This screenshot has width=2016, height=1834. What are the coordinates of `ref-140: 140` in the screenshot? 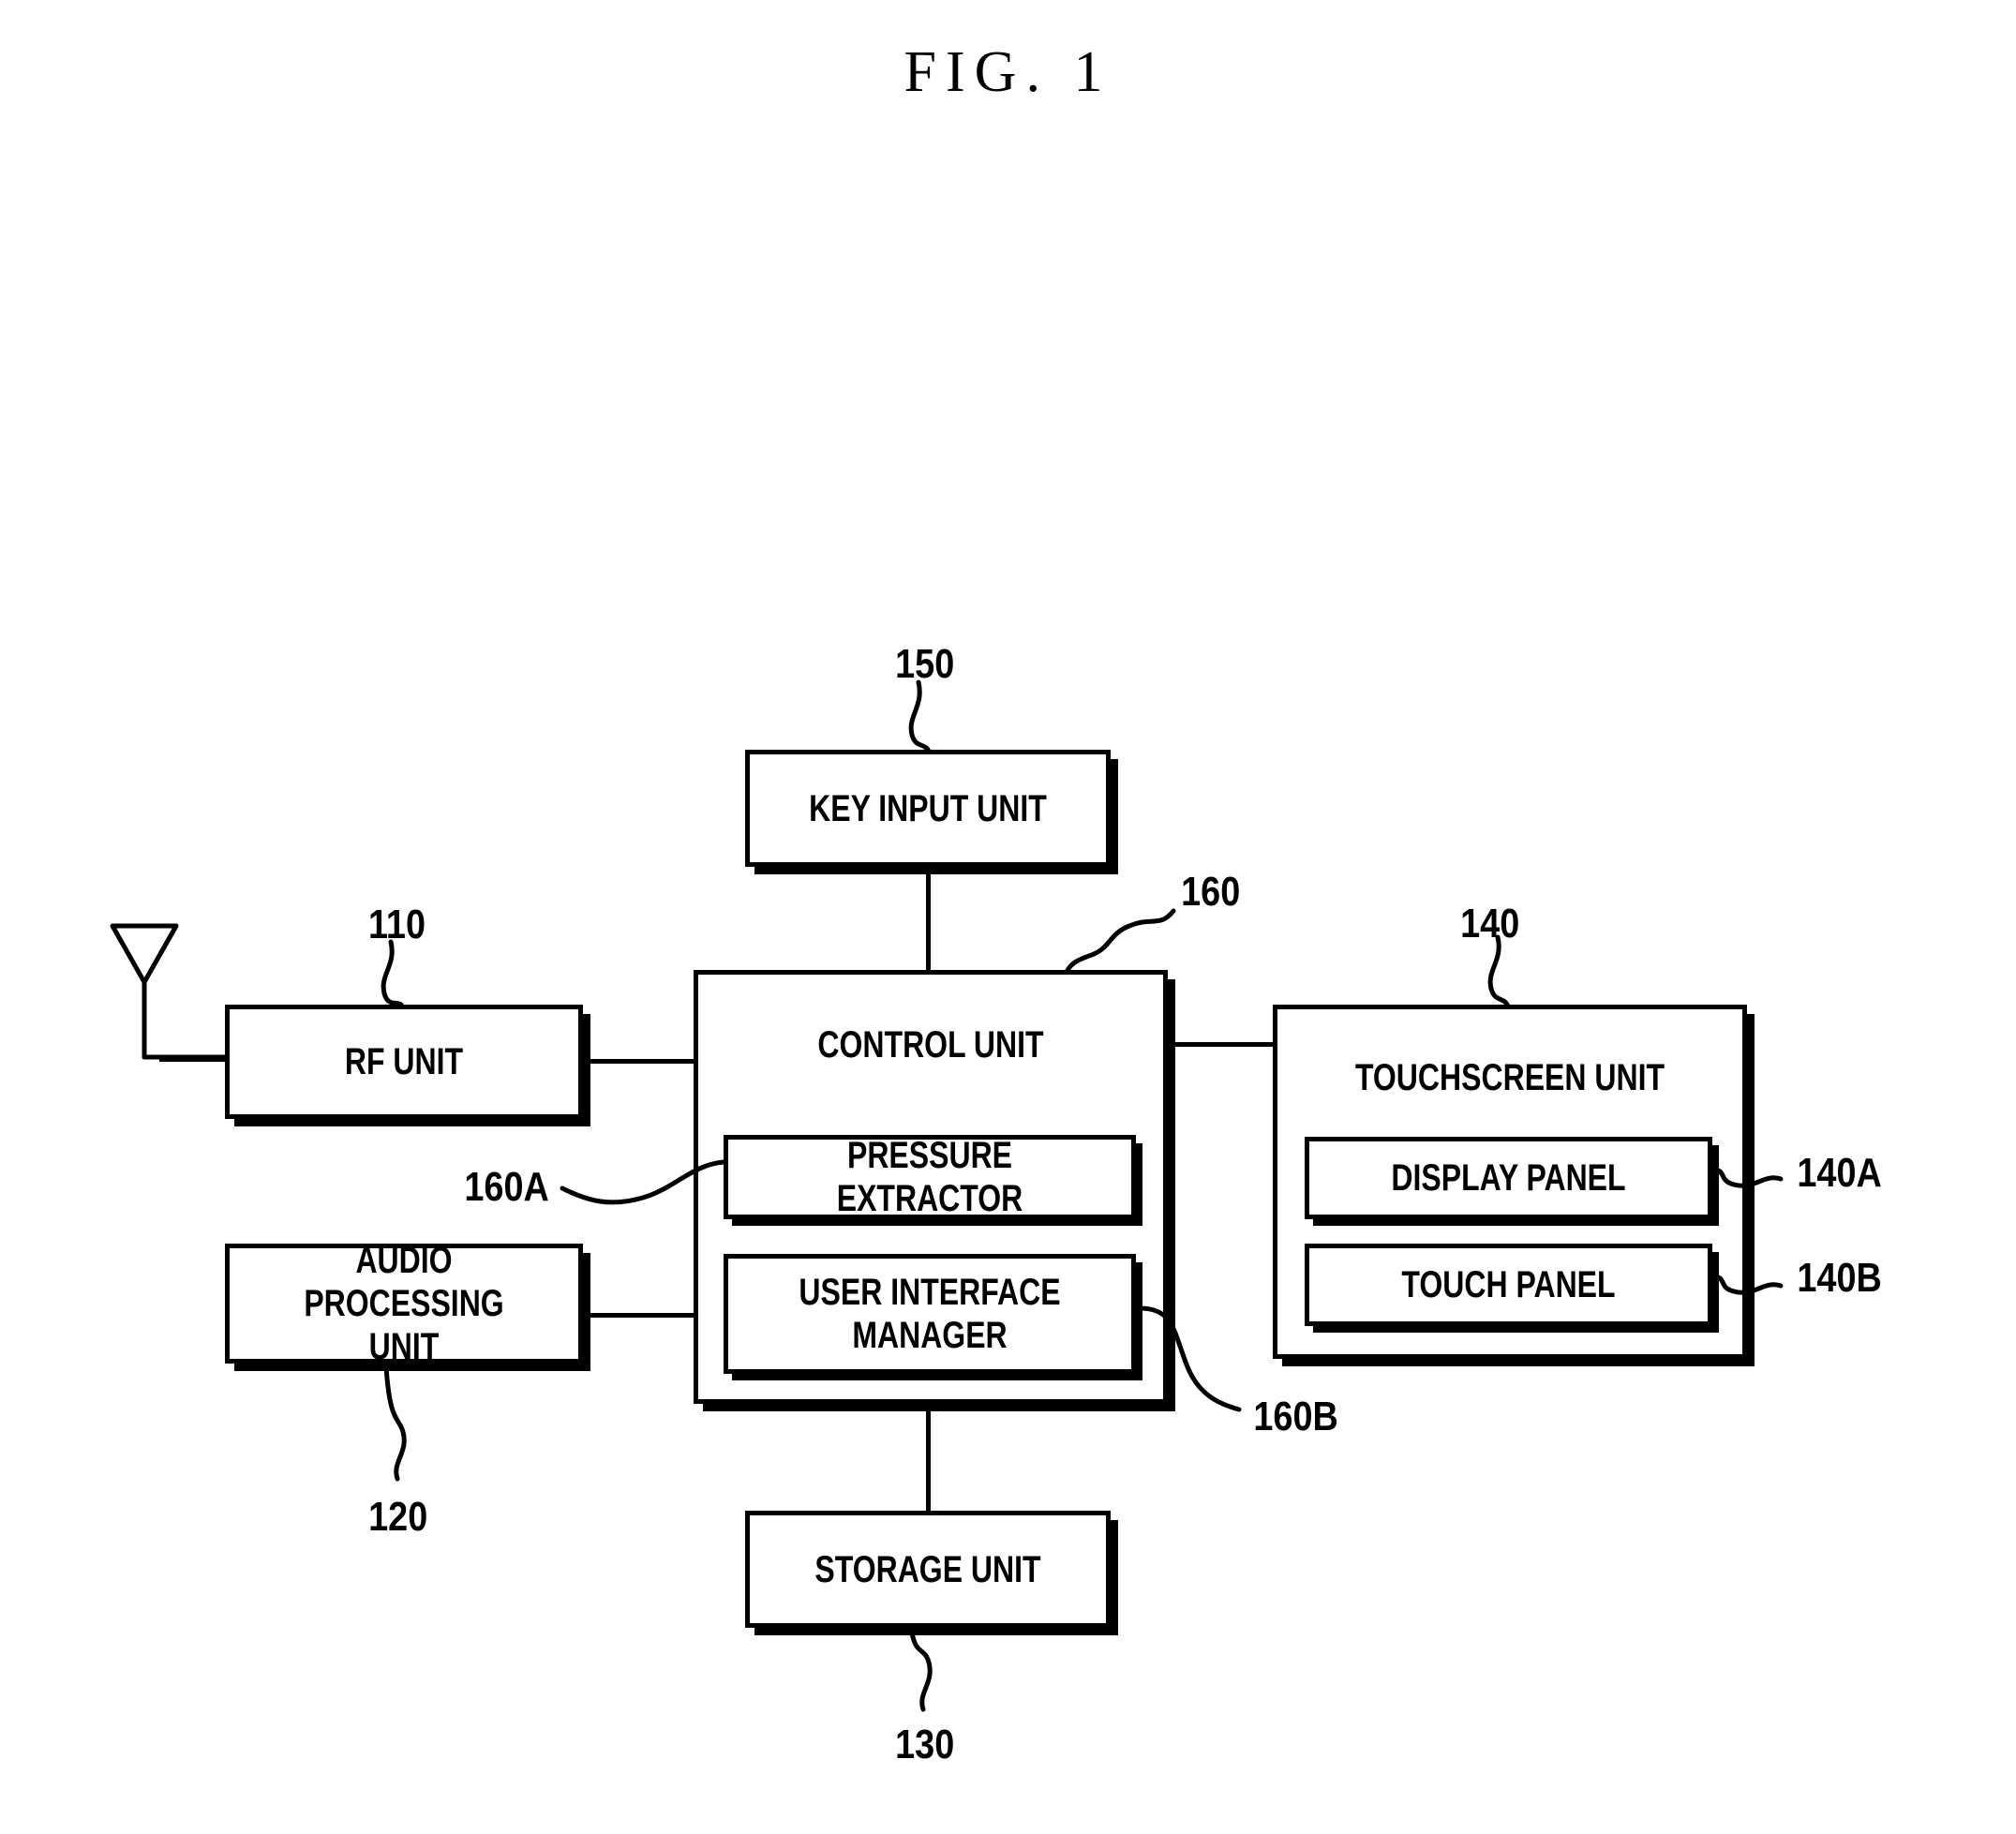 It's located at (1490, 924).